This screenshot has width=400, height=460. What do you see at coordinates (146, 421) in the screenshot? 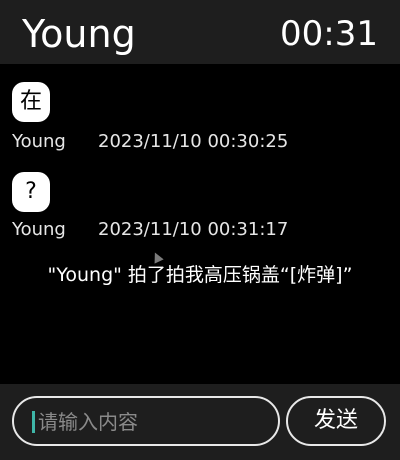
I see `message-input: 请输入内容` at bounding box center [146, 421].